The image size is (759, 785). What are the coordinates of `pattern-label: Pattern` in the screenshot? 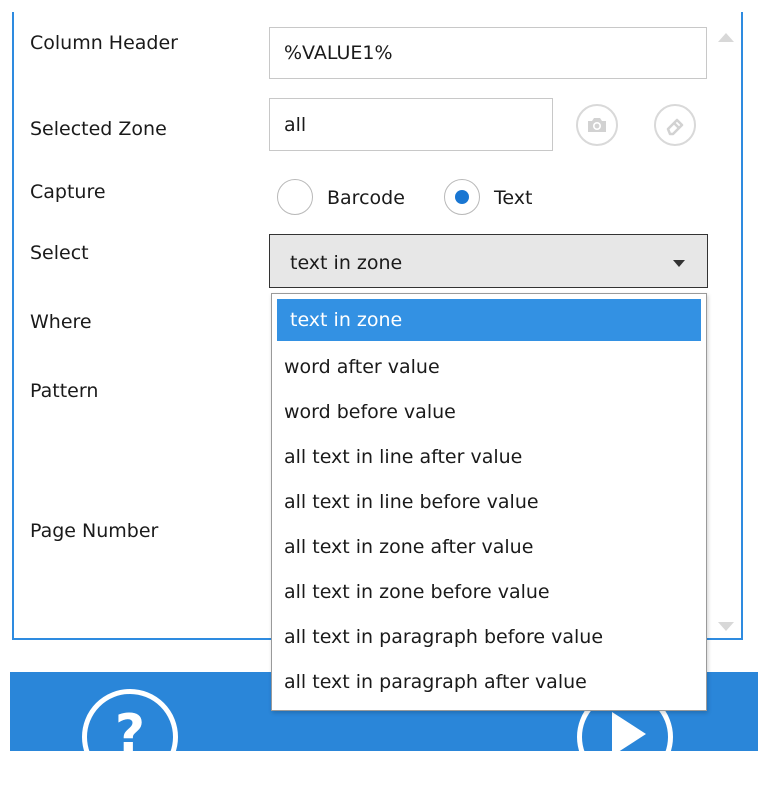 It's located at (64, 391).